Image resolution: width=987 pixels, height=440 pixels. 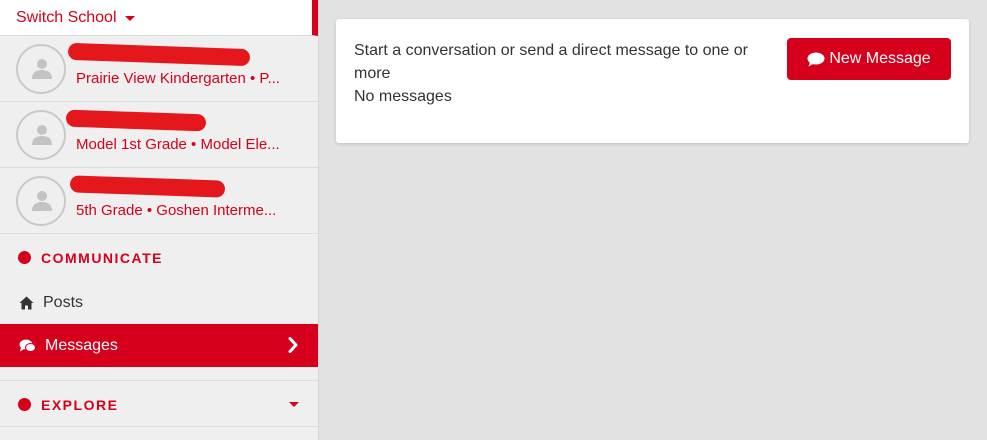 I want to click on home-icon, so click(x=26, y=303).